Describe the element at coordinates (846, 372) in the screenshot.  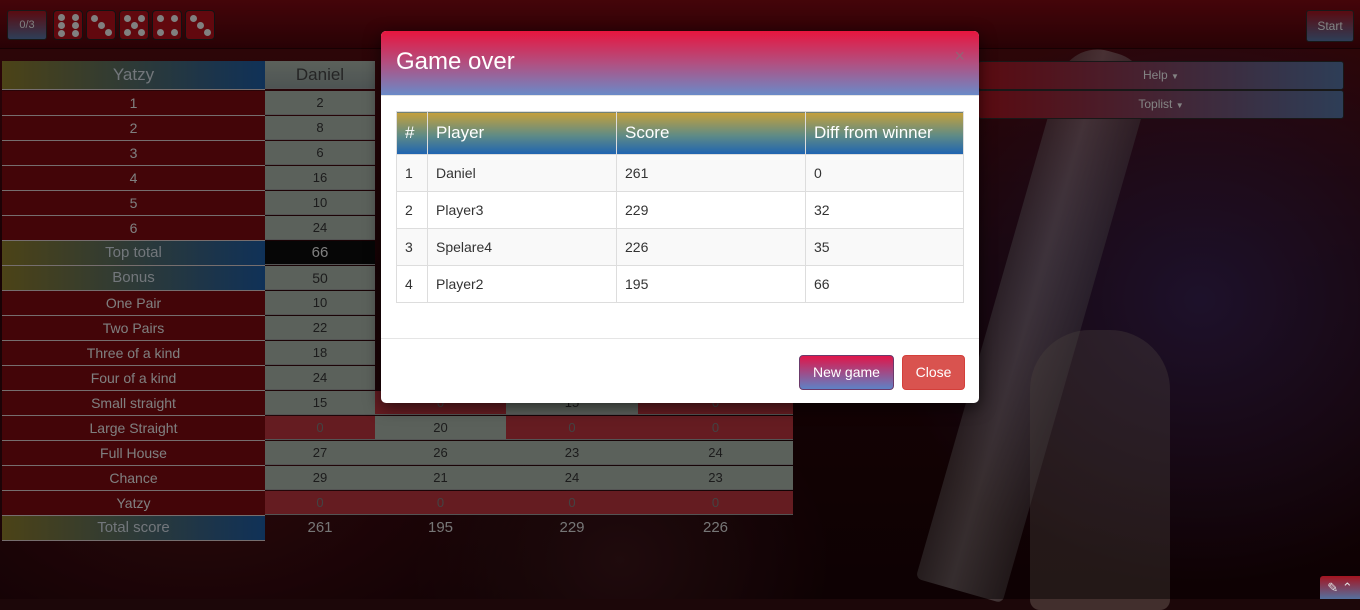
I see `new-game-button: New game` at that location.